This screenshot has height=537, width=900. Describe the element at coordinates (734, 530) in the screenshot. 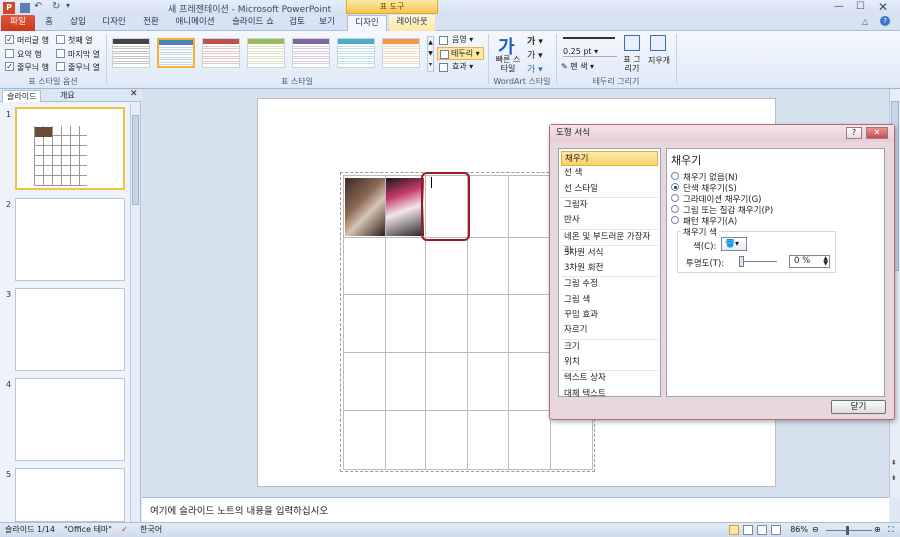

I see `normal-view-icon` at that location.